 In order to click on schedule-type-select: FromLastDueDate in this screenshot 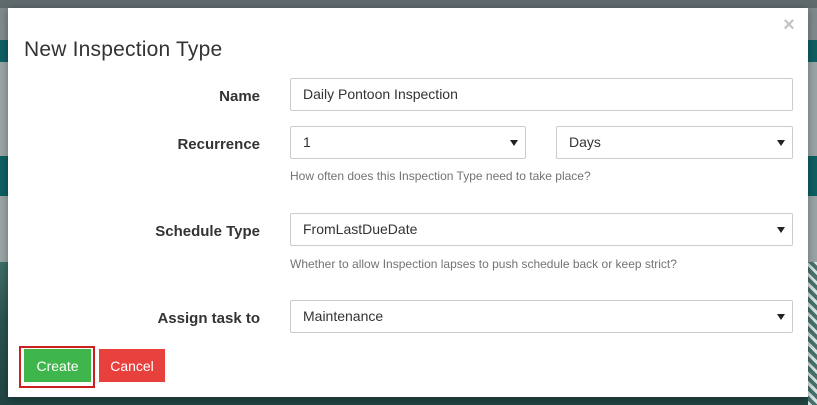, I will do `click(541, 229)`.